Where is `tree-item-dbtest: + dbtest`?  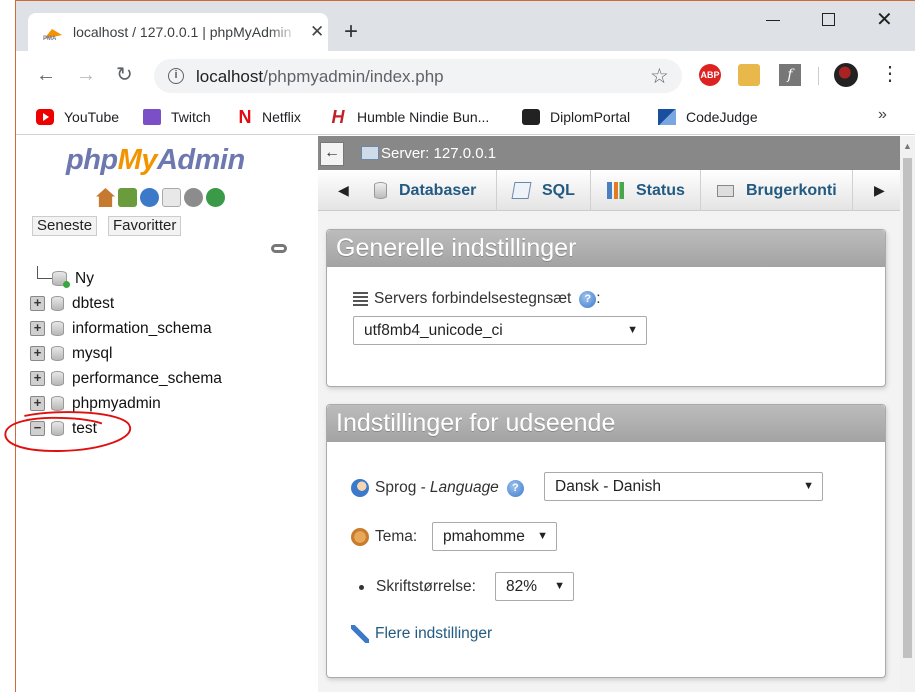
tree-item-dbtest: + dbtest is located at coordinates (124, 303).